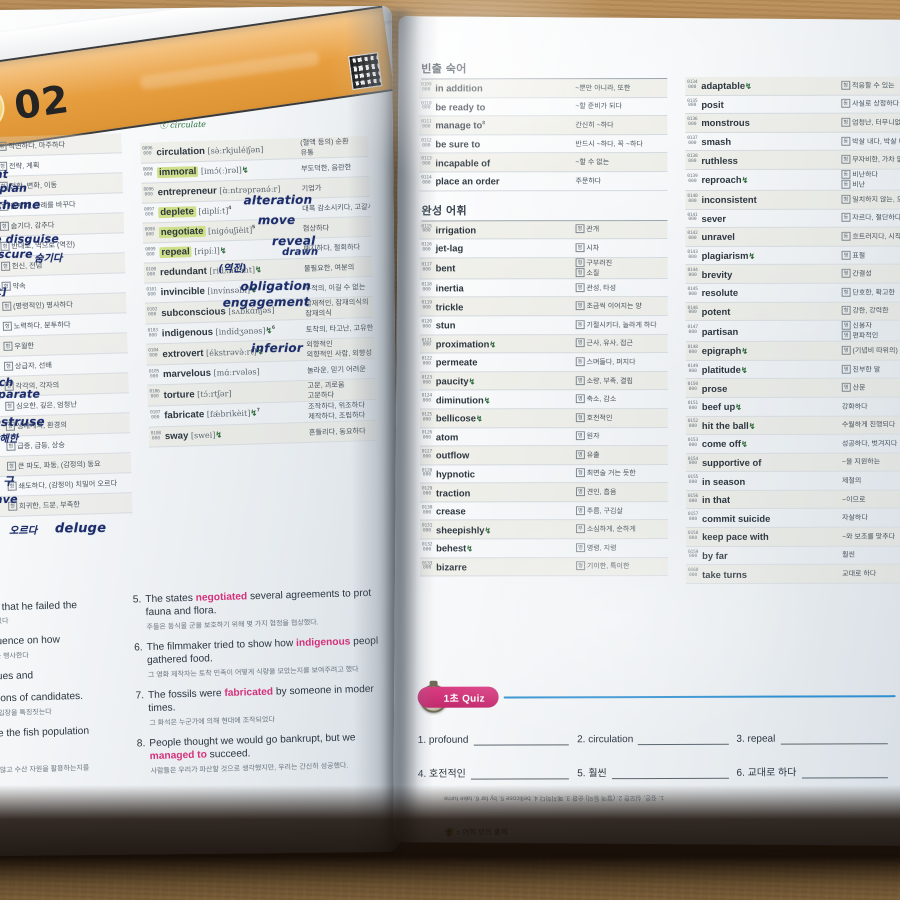 The height and width of the screenshot is (900, 900). I want to click on word-id: 0143 000, so click(692, 254).